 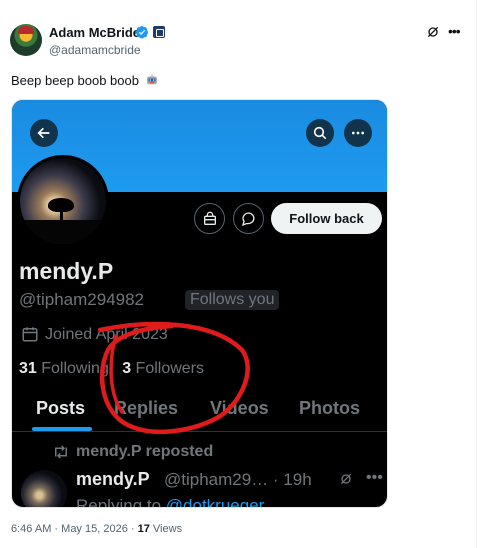 I want to click on active-tab-indicator, so click(x=62, y=429).